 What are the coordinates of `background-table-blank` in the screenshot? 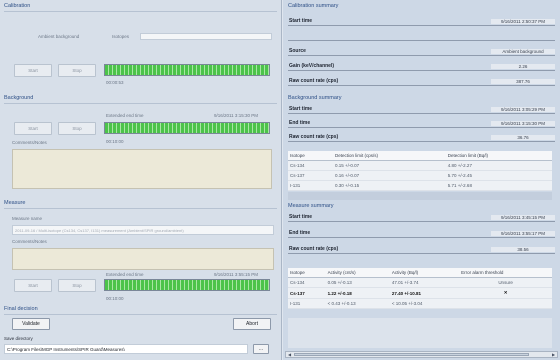 It's located at (420, 196).